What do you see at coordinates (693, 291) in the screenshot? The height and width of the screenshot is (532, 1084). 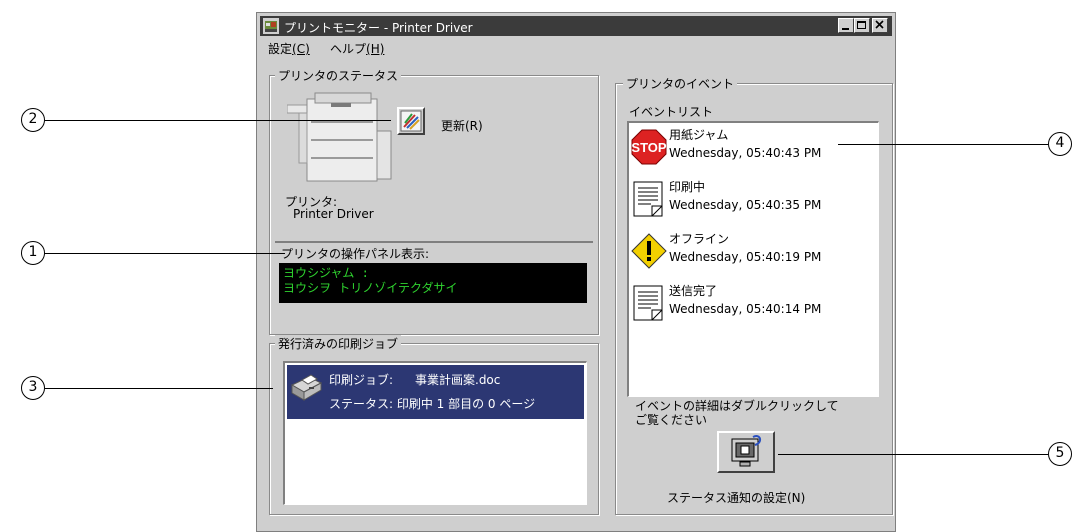 I see `event-name: 送信完了` at bounding box center [693, 291].